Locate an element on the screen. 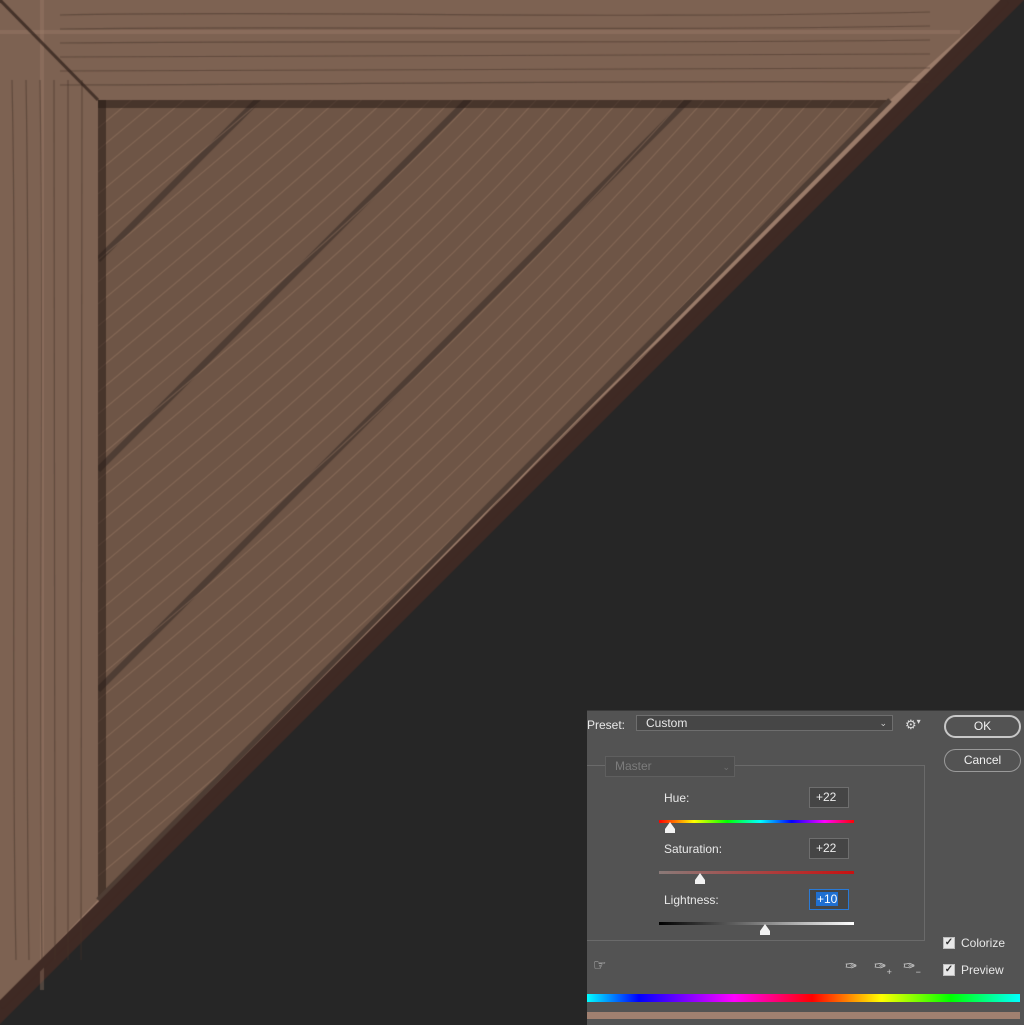 The height and width of the screenshot is (1025, 1024). lightness-field: +10 is located at coordinates (829, 899).